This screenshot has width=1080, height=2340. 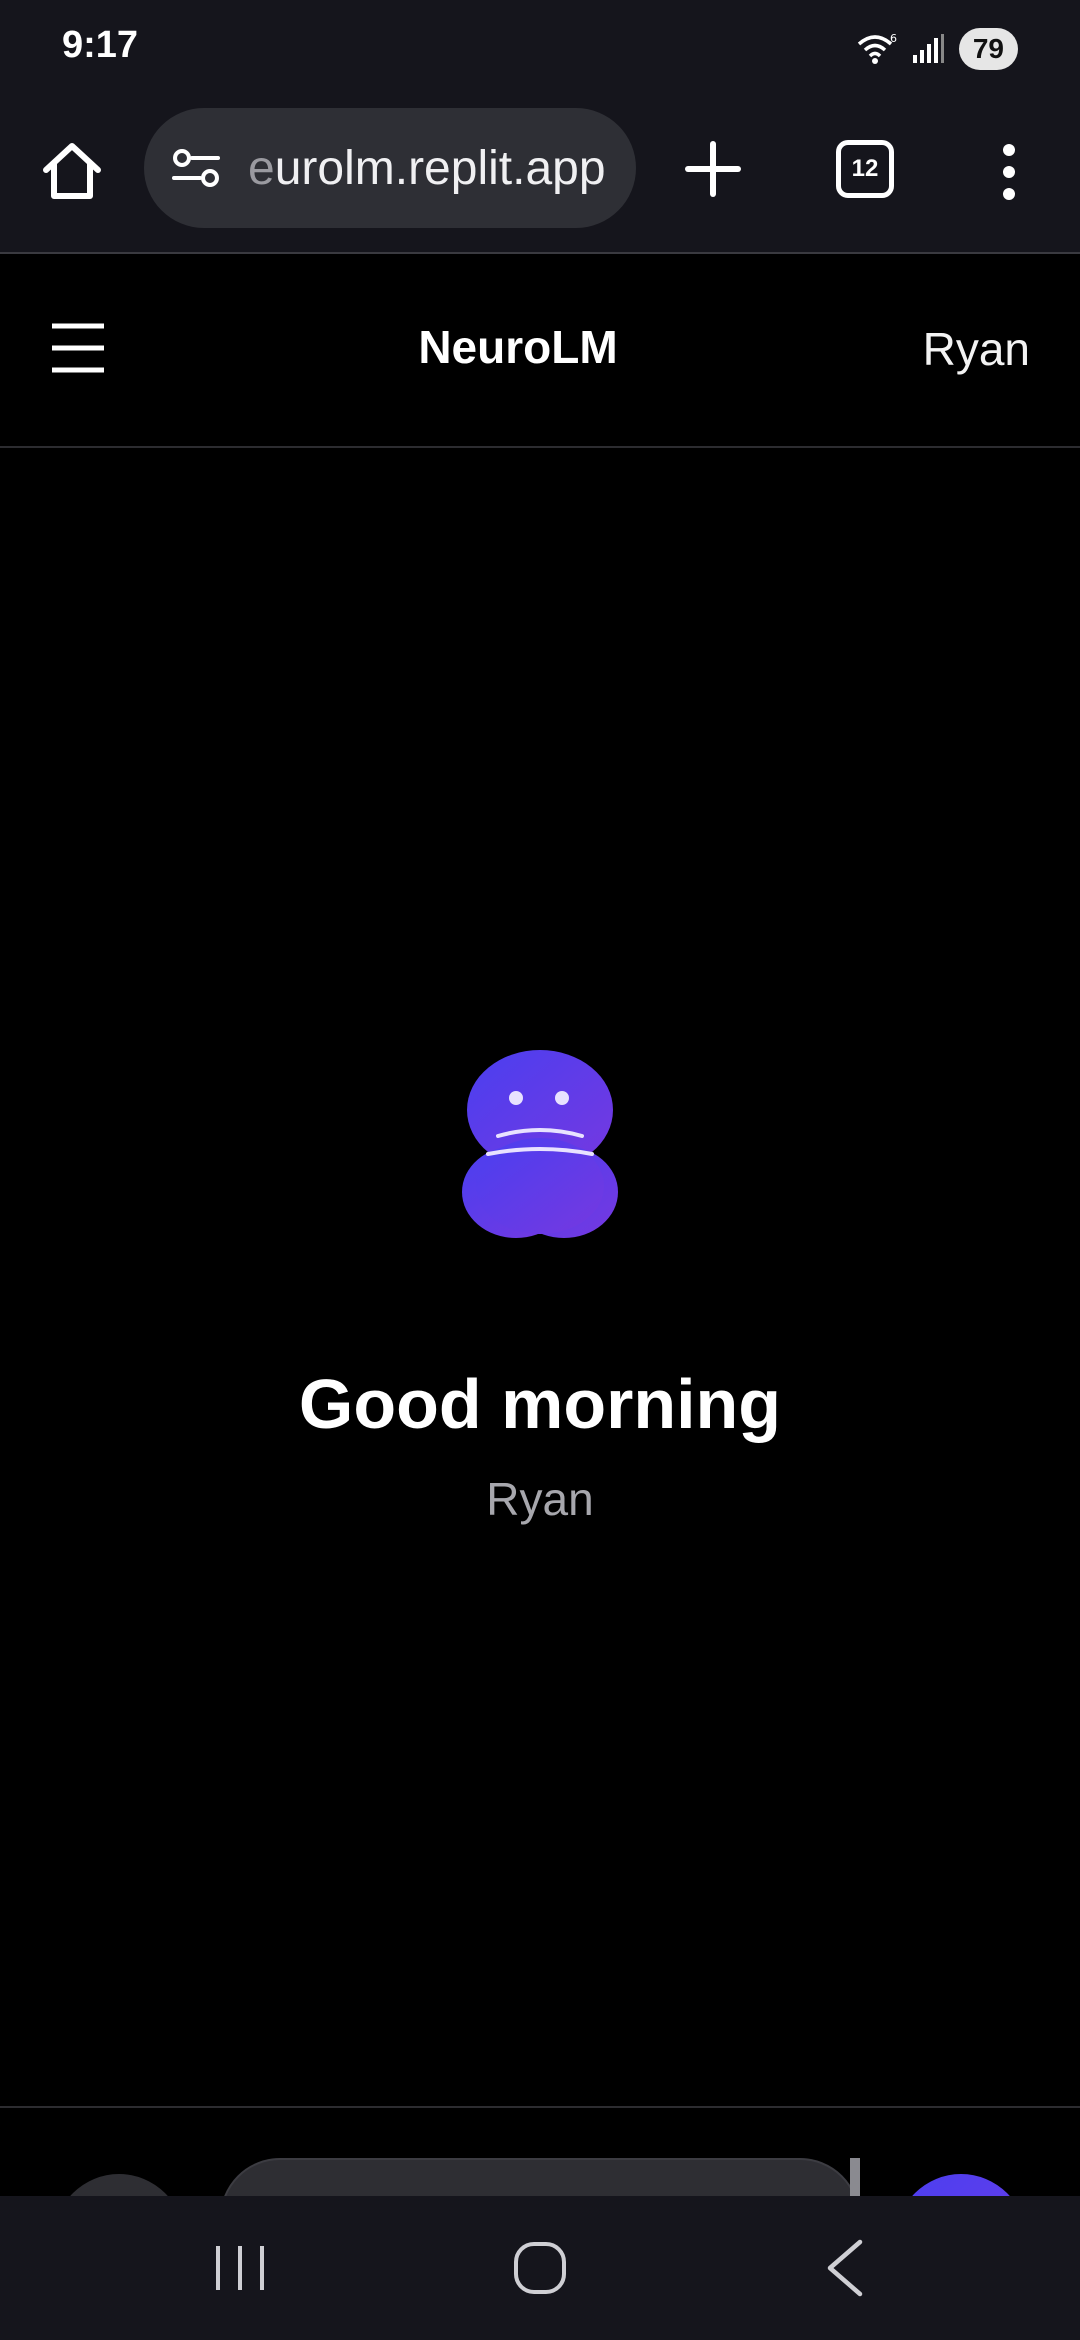 What do you see at coordinates (961, 2185) in the screenshot?
I see `send-button` at bounding box center [961, 2185].